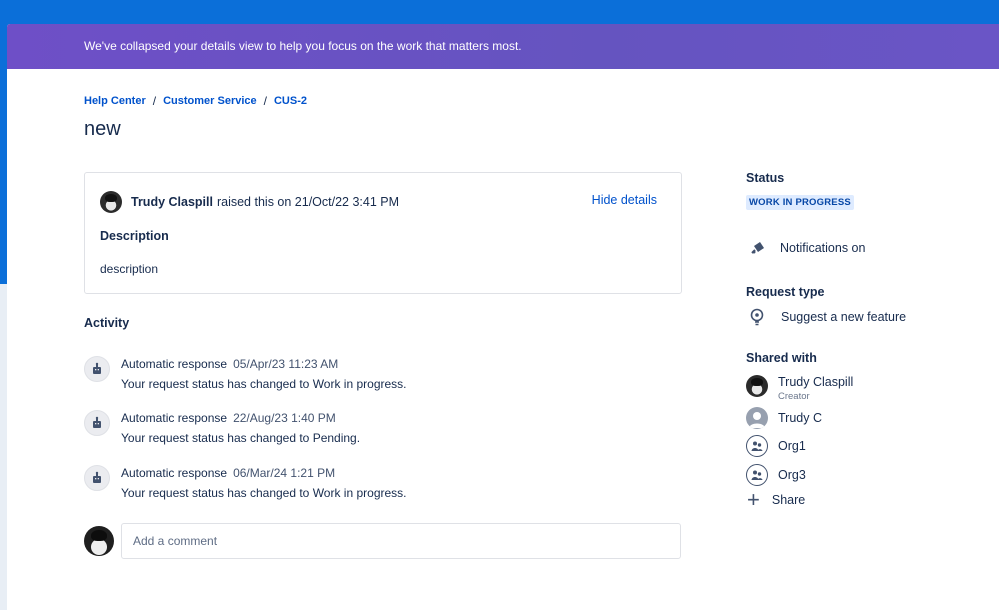 This screenshot has height=610, width=999. What do you see at coordinates (757, 418) in the screenshot?
I see `person-icon` at bounding box center [757, 418].